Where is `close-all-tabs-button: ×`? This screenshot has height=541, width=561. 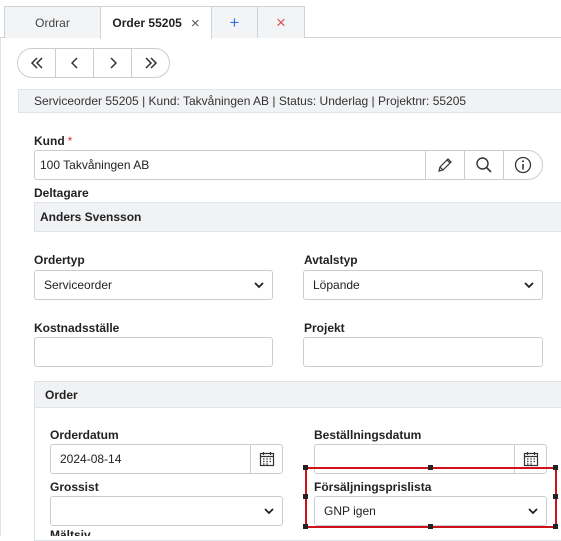 close-all-tabs-button: × is located at coordinates (281, 22).